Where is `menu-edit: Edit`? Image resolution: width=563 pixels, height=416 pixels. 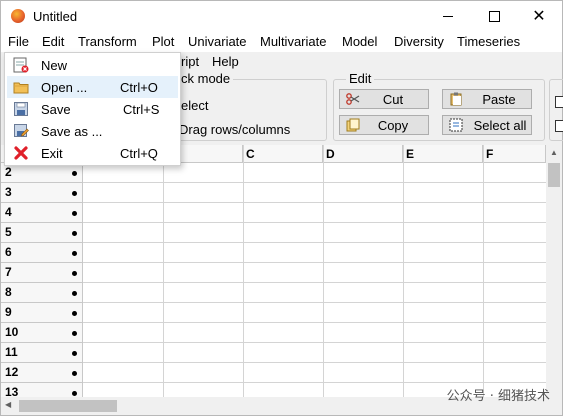
menu-edit: Edit is located at coordinates (53, 41).